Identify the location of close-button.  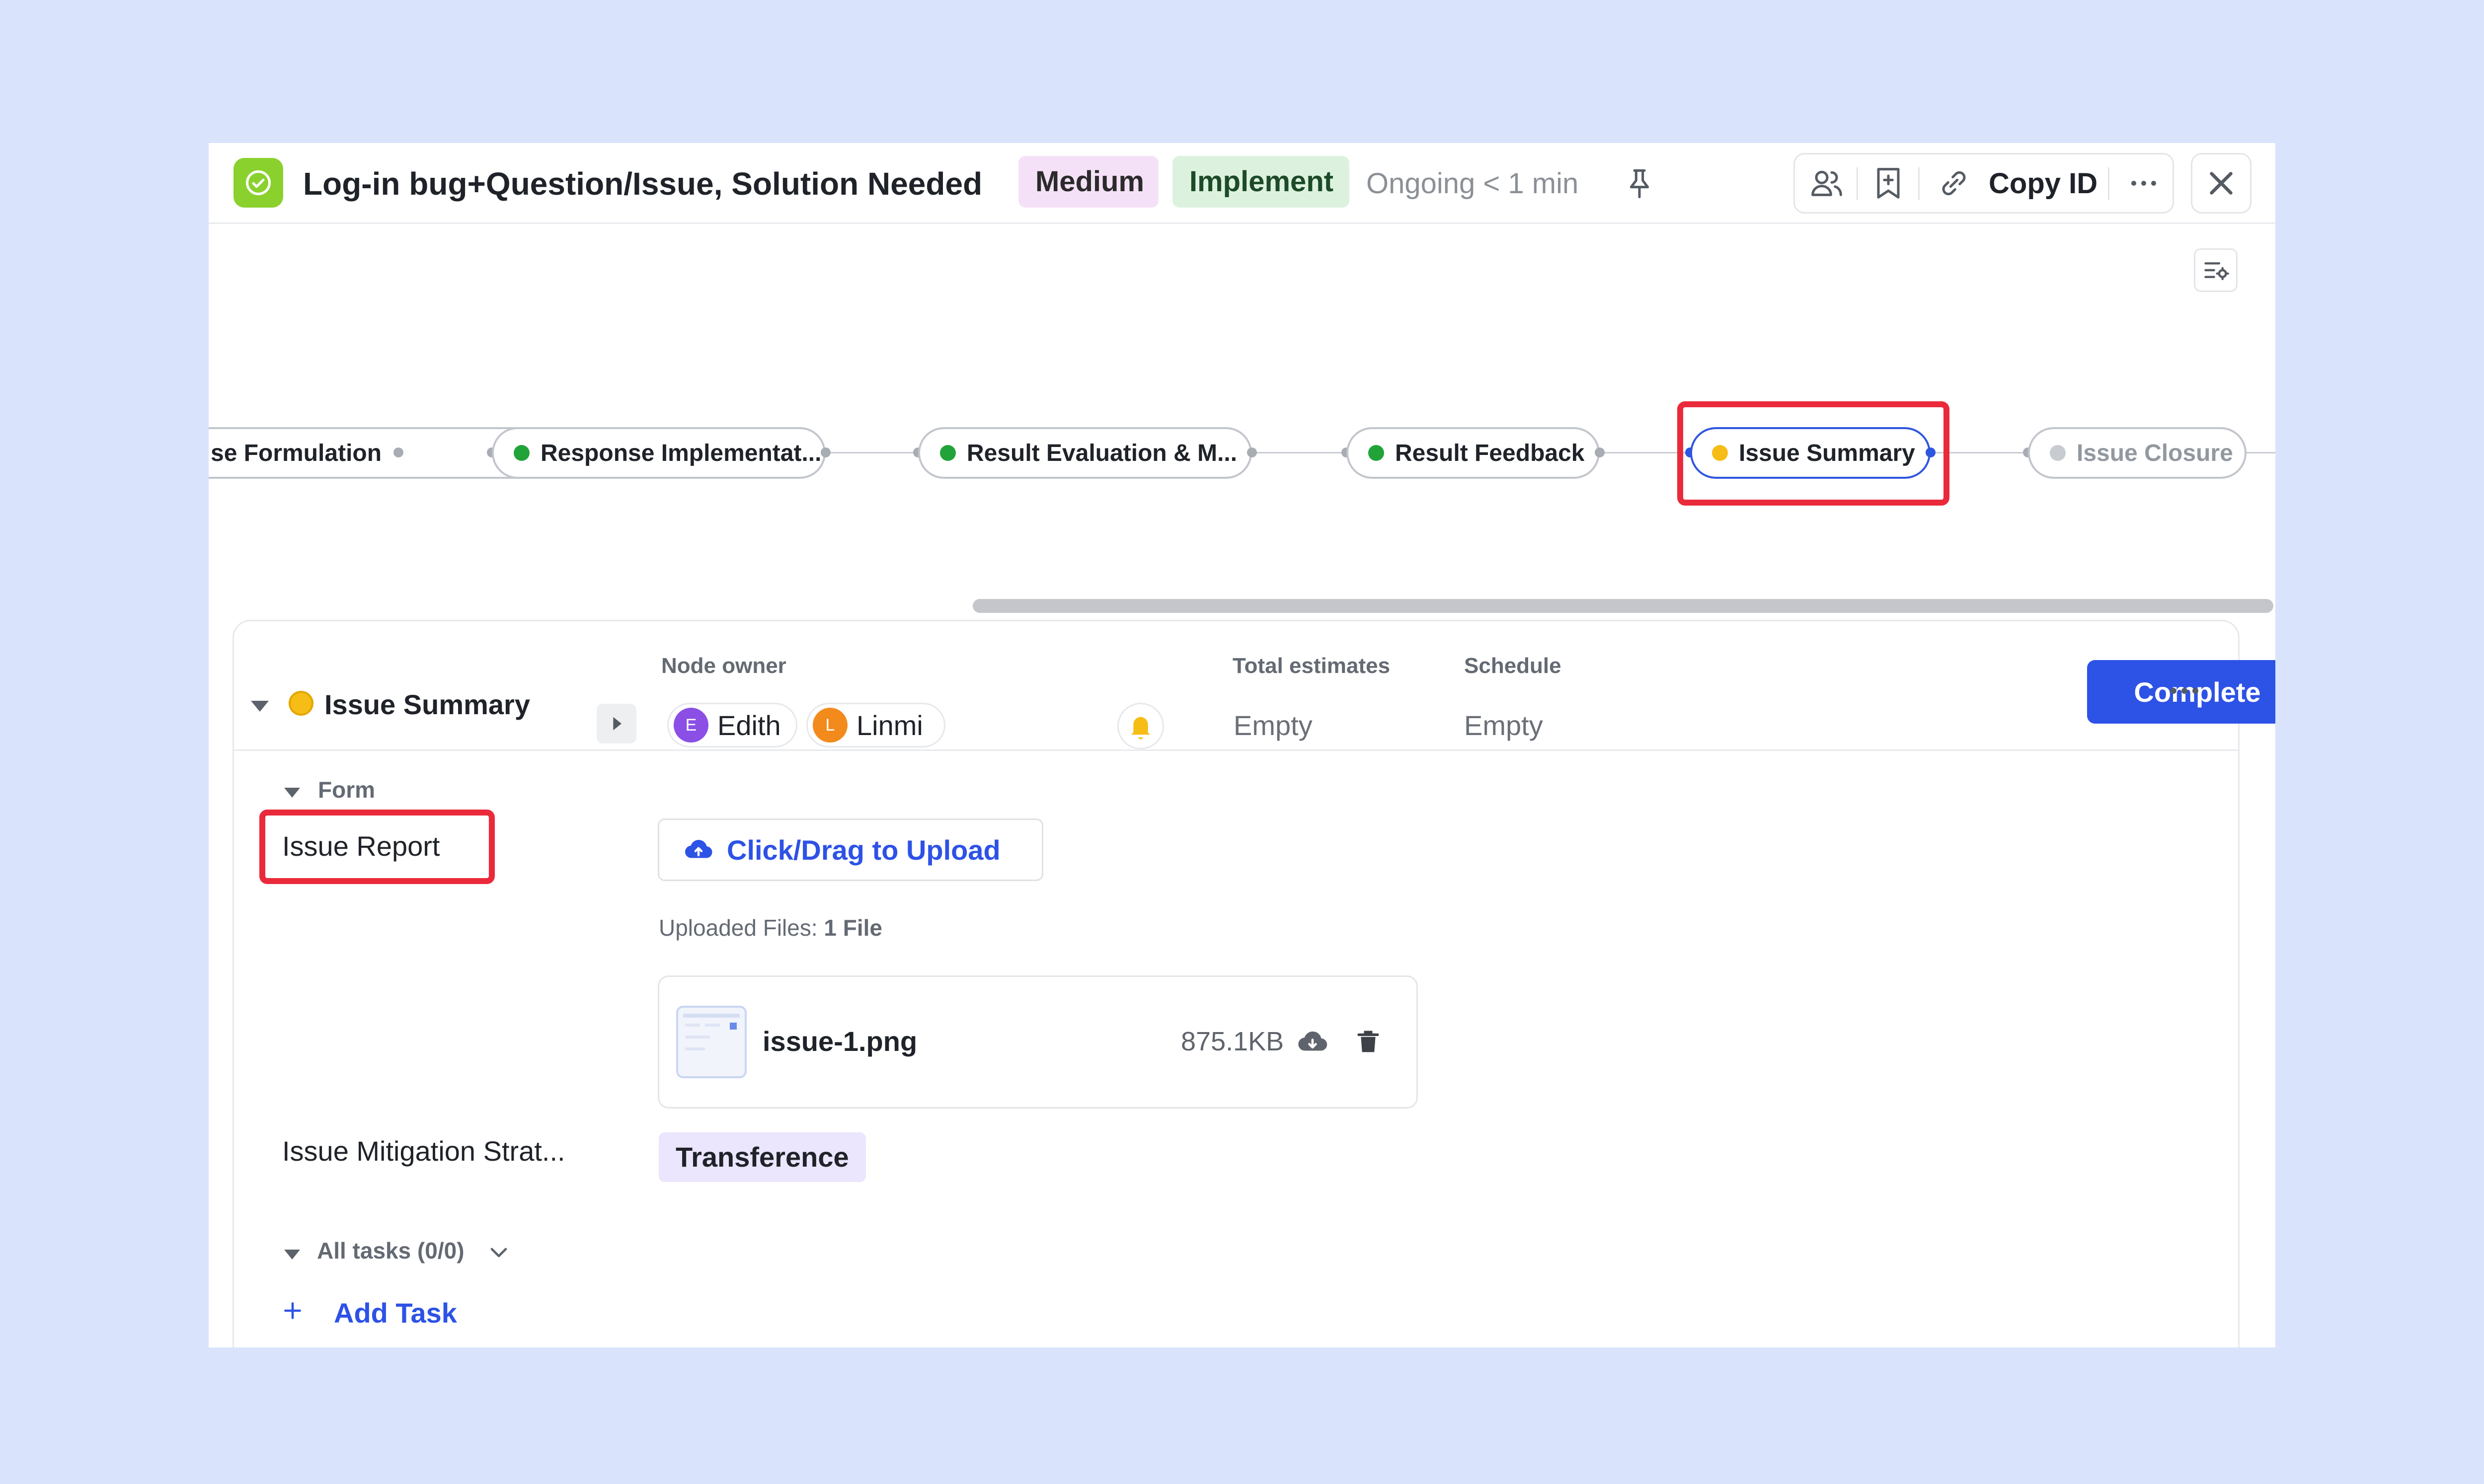
(2221, 183).